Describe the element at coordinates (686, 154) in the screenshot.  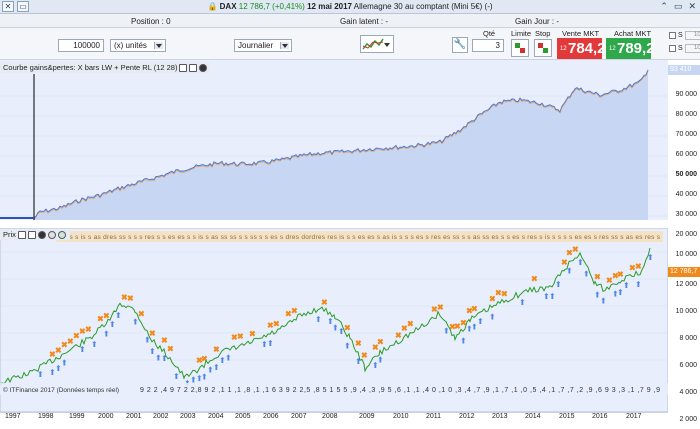
I see `scale-label: 60 000` at that location.